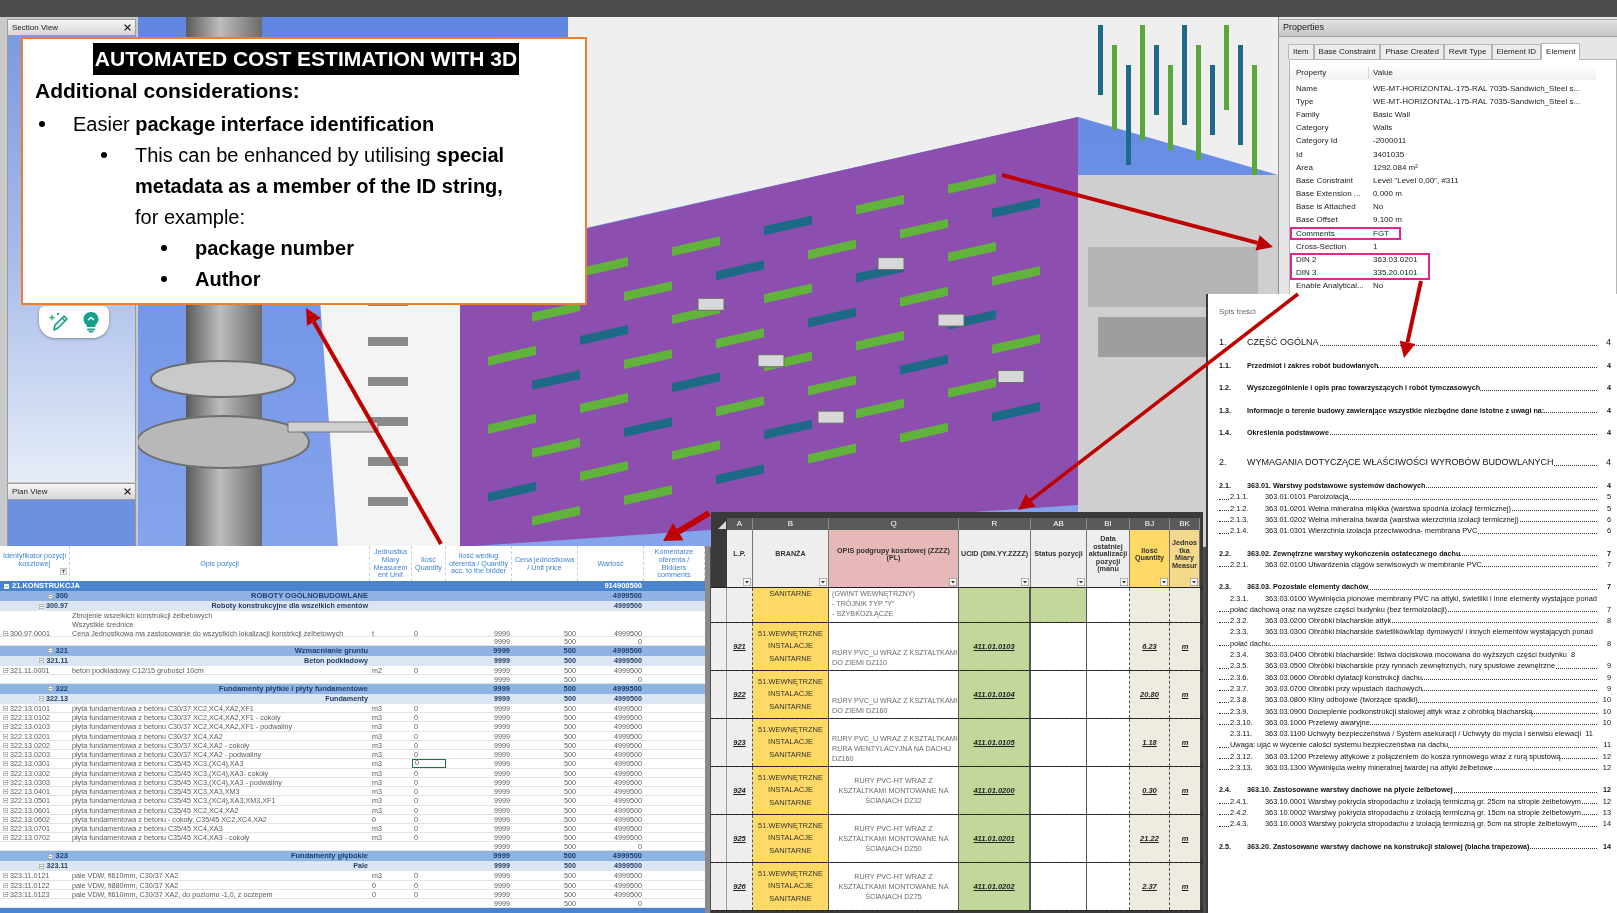 The image size is (1617, 913). I want to click on tab: Item, so click(1301, 51).